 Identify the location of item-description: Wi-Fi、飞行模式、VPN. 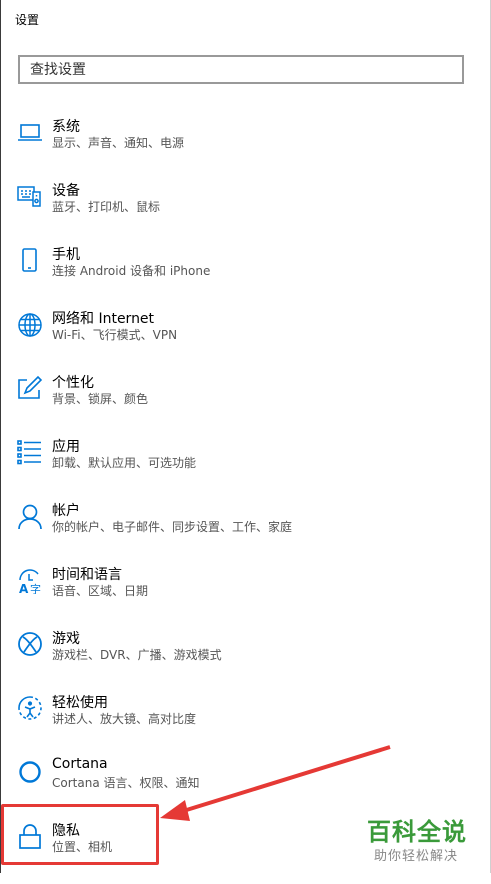
(115, 335).